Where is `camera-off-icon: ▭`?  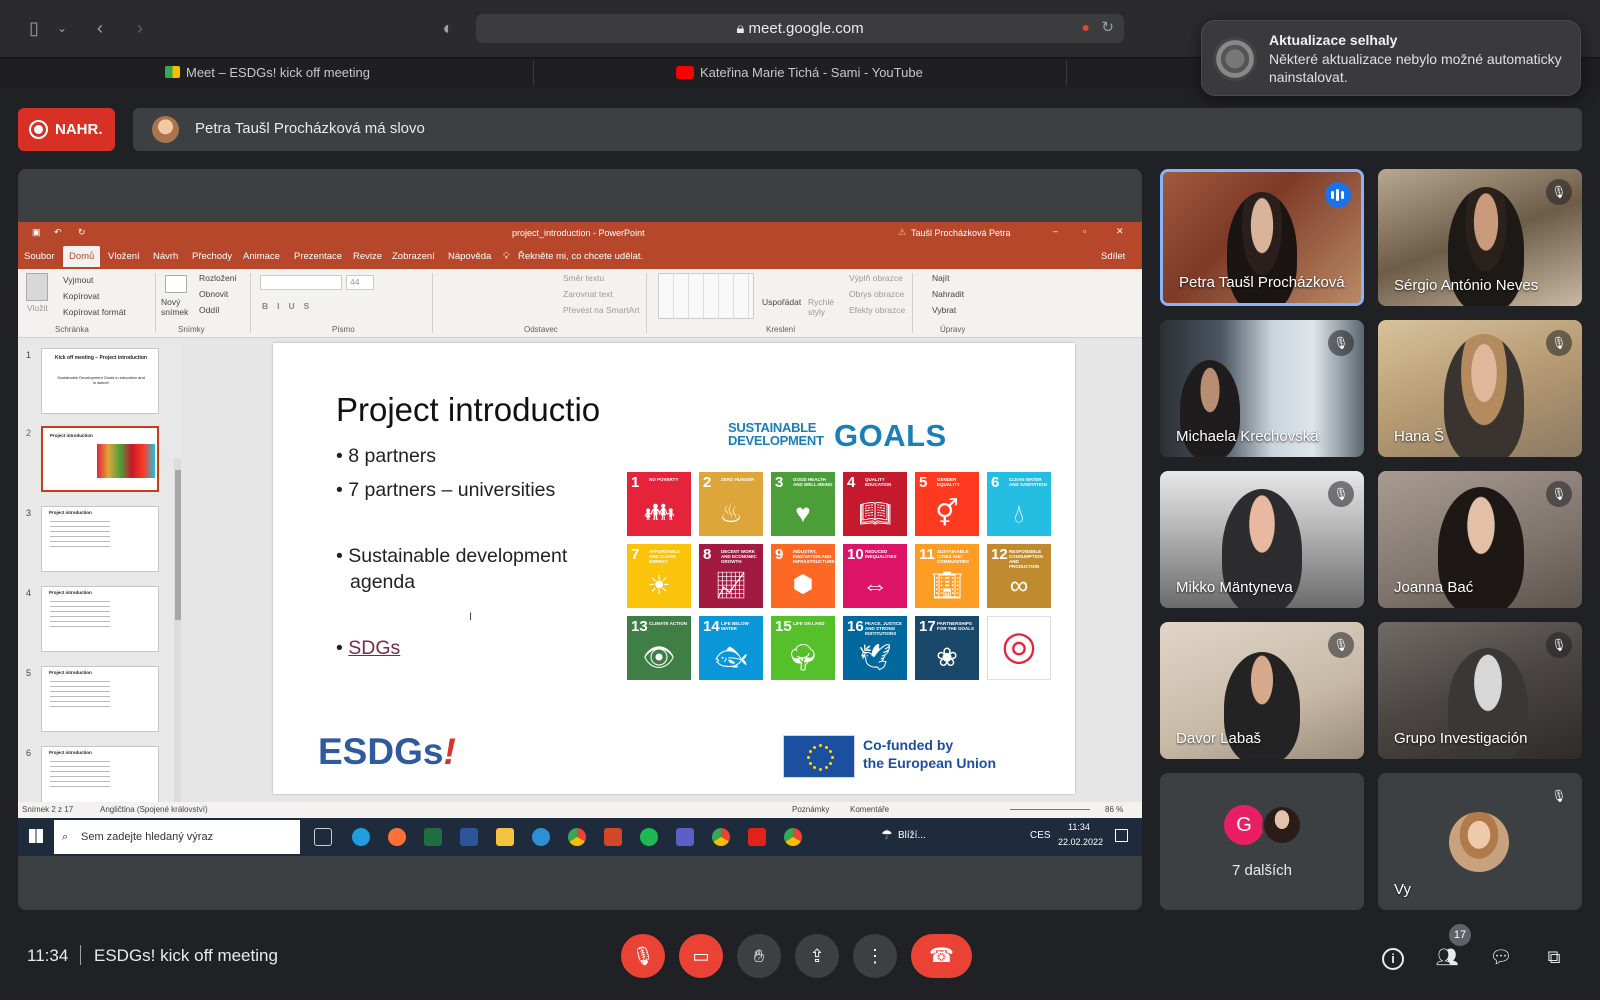 camera-off-icon: ▭ is located at coordinates (701, 956).